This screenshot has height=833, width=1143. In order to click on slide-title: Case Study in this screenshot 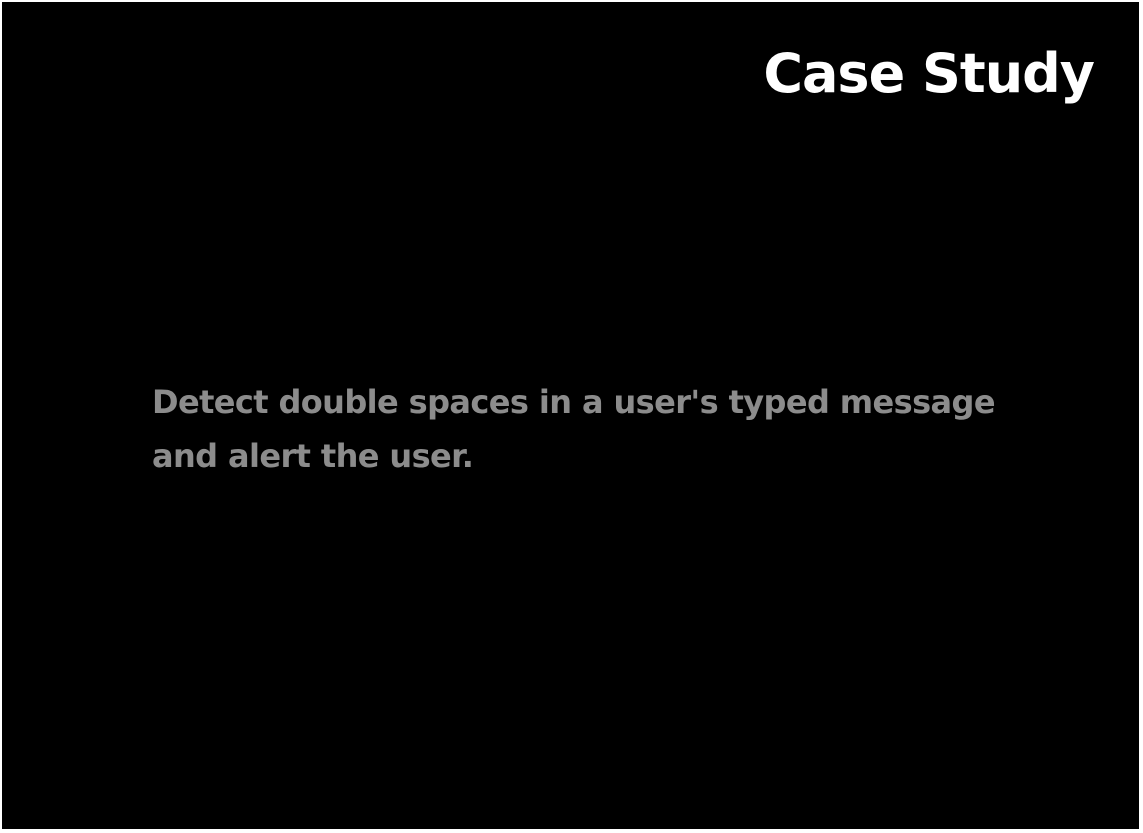, I will do `click(929, 73)`.